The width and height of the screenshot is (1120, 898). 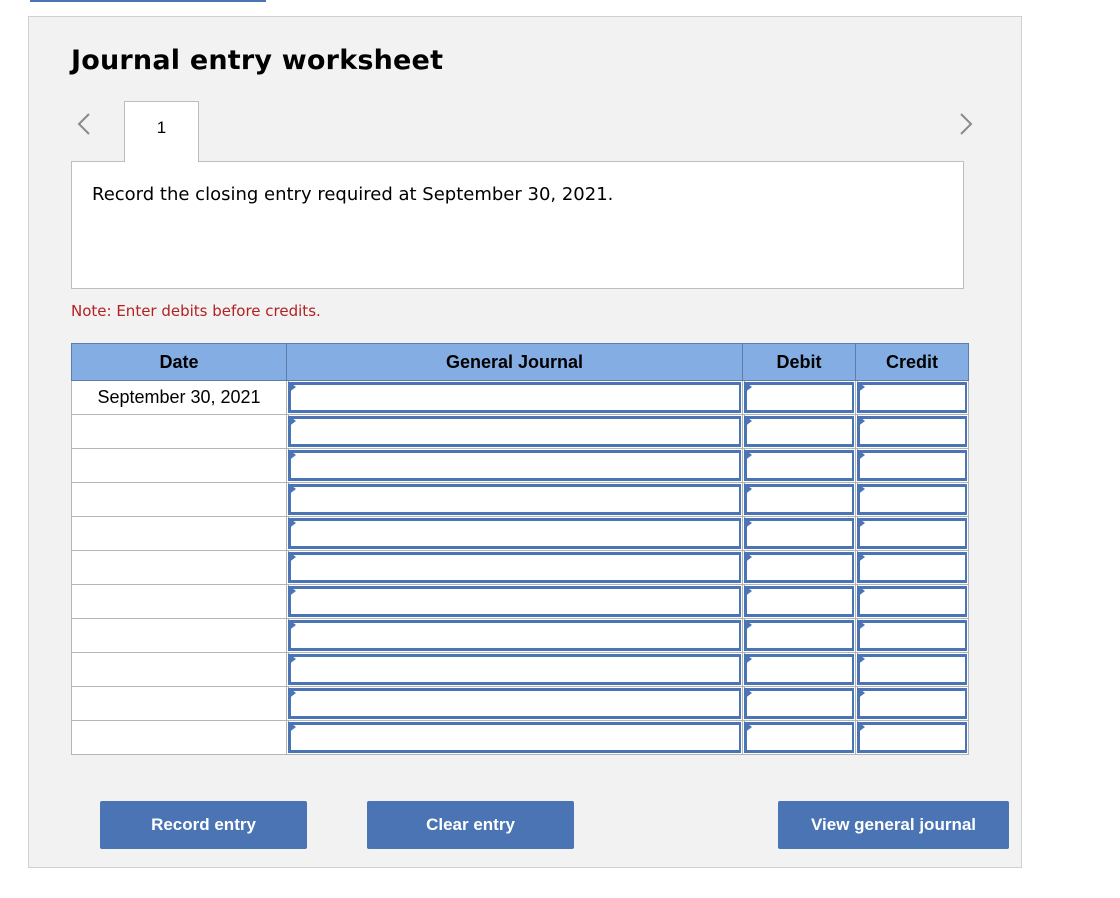 I want to click on view-general-journal-button: View general journal, so click(x=893, y=825).